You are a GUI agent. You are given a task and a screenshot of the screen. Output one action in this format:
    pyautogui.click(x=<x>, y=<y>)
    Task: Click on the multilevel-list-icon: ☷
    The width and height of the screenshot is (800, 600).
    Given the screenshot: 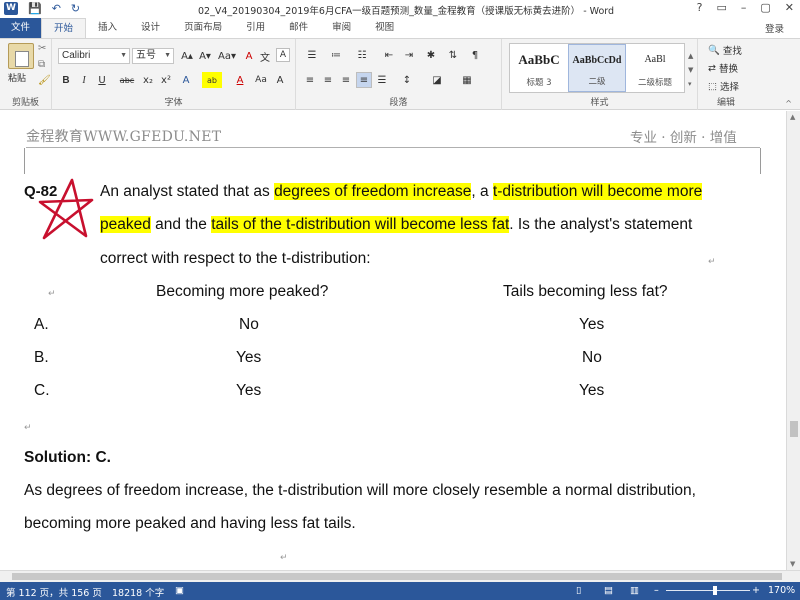 What is the action you would take?
    pyautogui.click(x=362, y=55)
    